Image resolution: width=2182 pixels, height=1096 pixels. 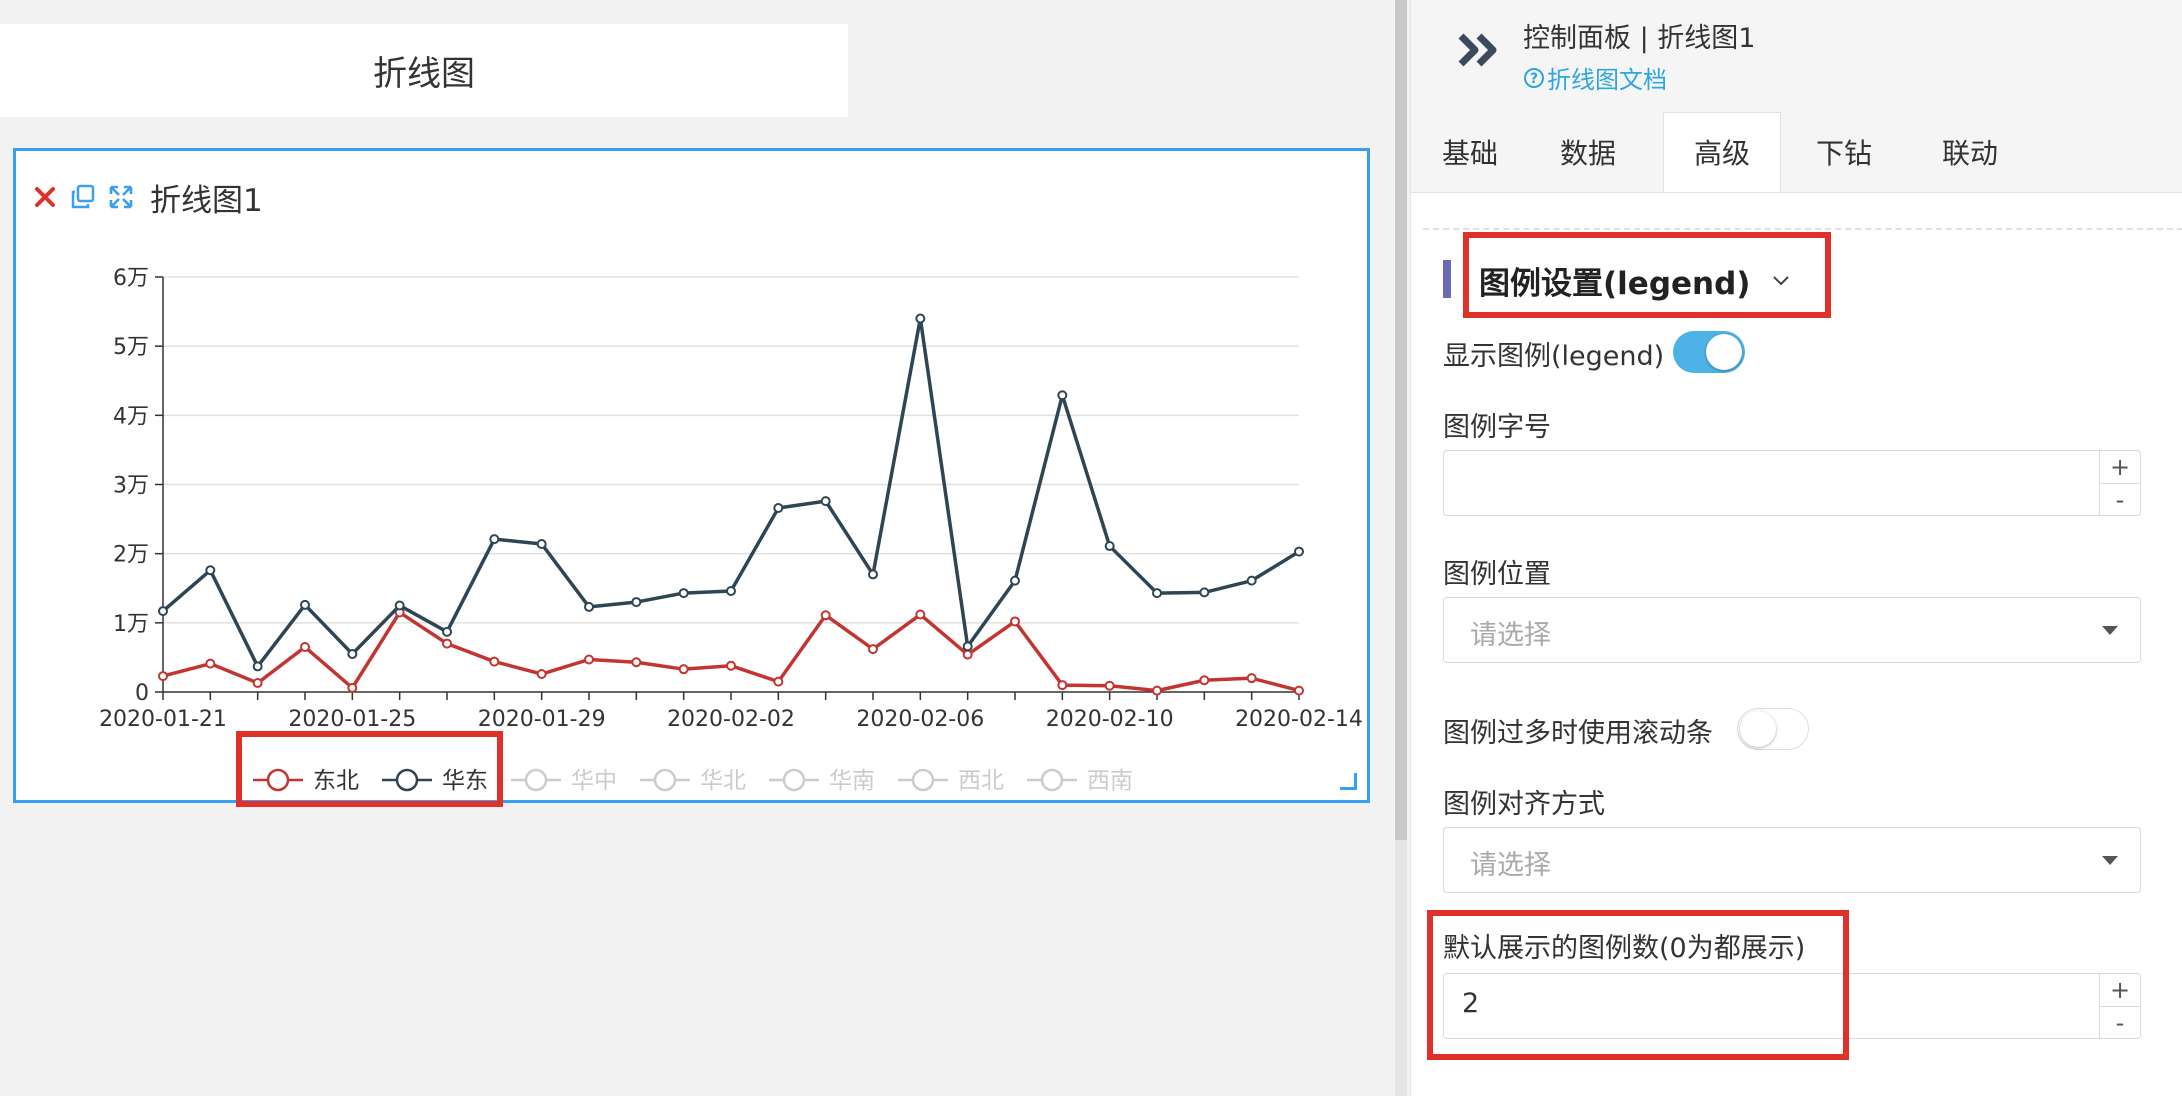 What do you see at coordinates (1348, 781) in the screenshot?
I see `resize-handle` at bounding box center [1348, 781].